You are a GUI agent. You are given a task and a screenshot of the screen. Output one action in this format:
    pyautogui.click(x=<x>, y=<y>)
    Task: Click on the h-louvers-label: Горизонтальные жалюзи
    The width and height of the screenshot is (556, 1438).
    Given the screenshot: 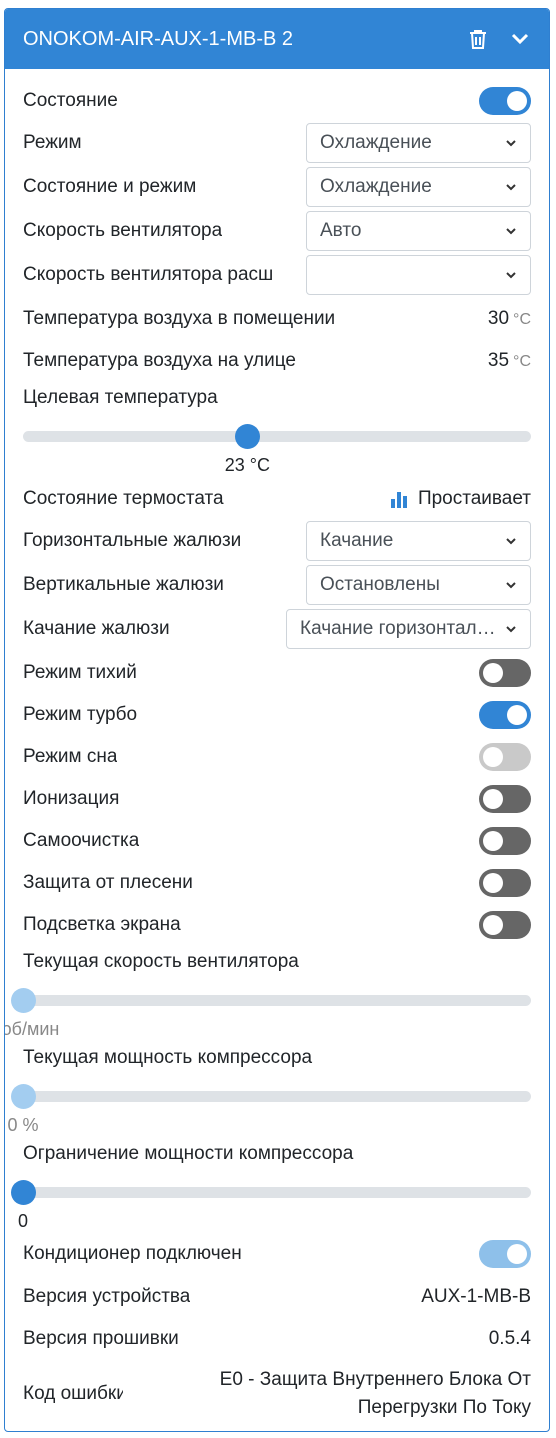 What is the action you would take?
    pyautogui.click(x=132, y=540)
    